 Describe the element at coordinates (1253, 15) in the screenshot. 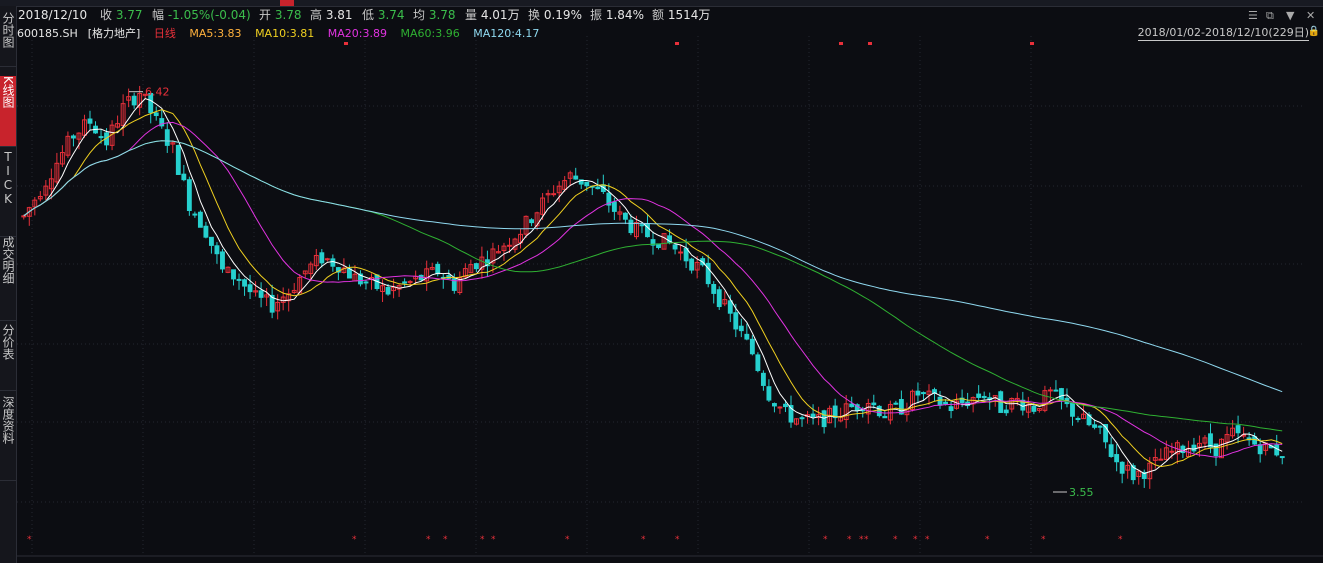

I see `menu-icon: ☰` at that location.